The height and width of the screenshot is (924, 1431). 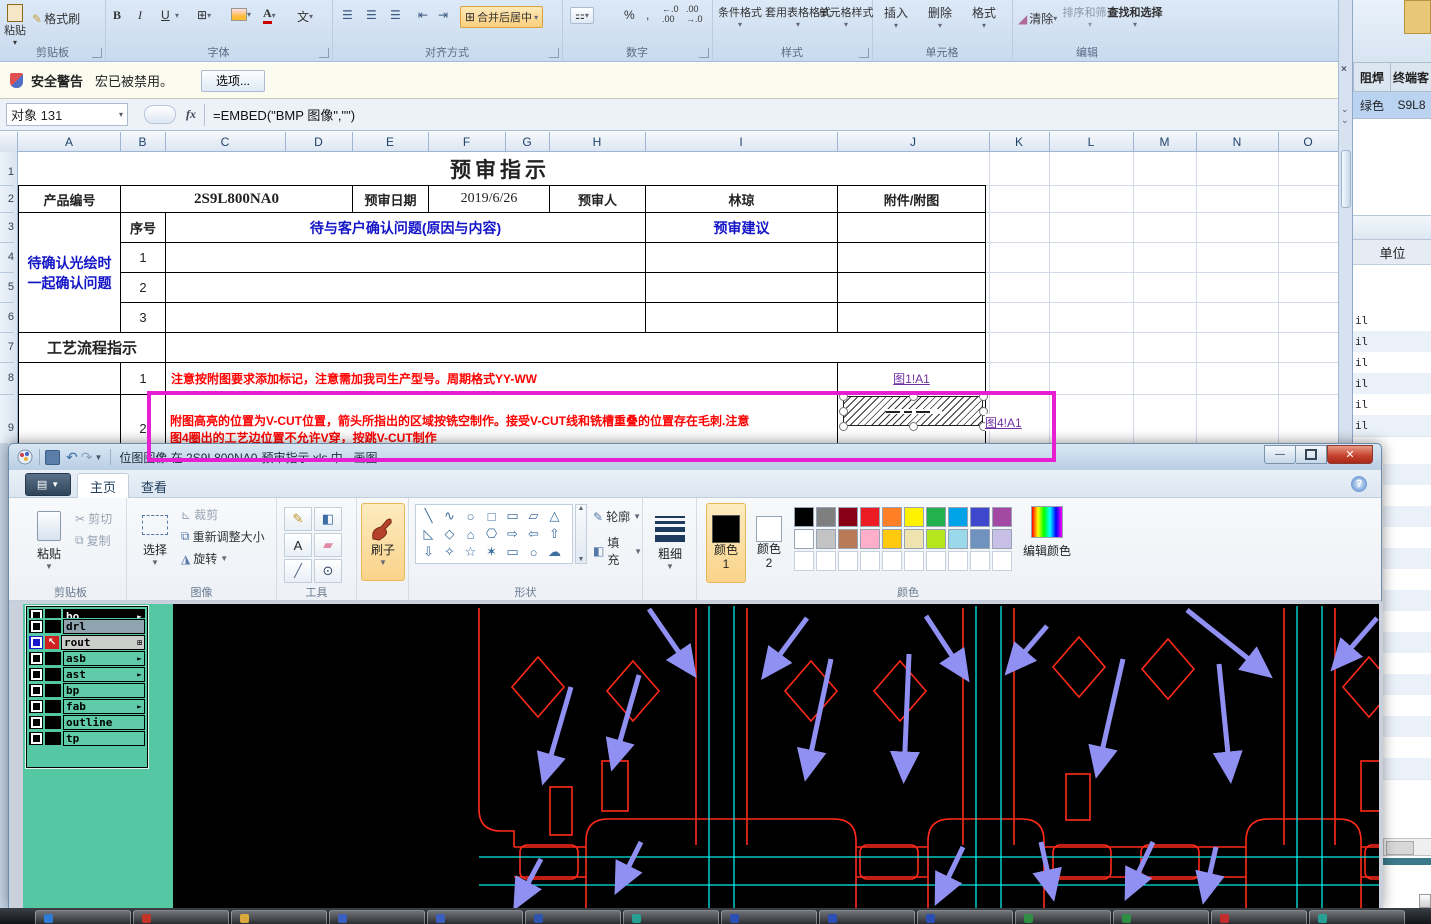 I want to click on color2-button: 颜色2, so click(x=769, y=543).